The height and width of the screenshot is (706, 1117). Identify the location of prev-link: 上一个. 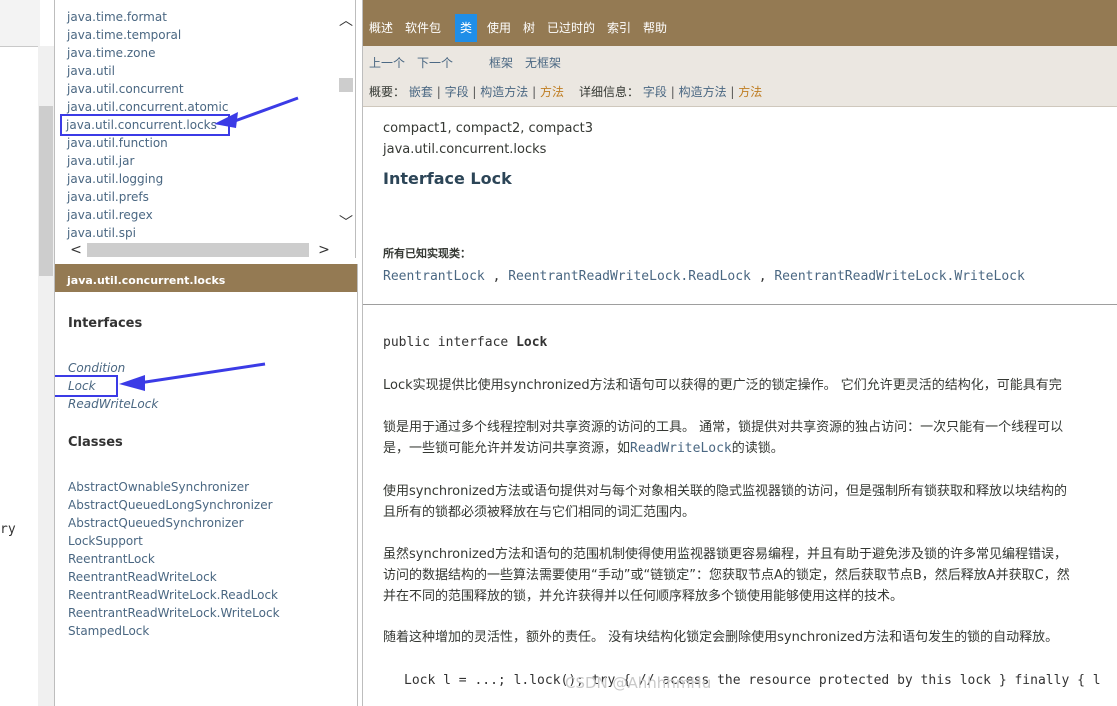
(387, 62).